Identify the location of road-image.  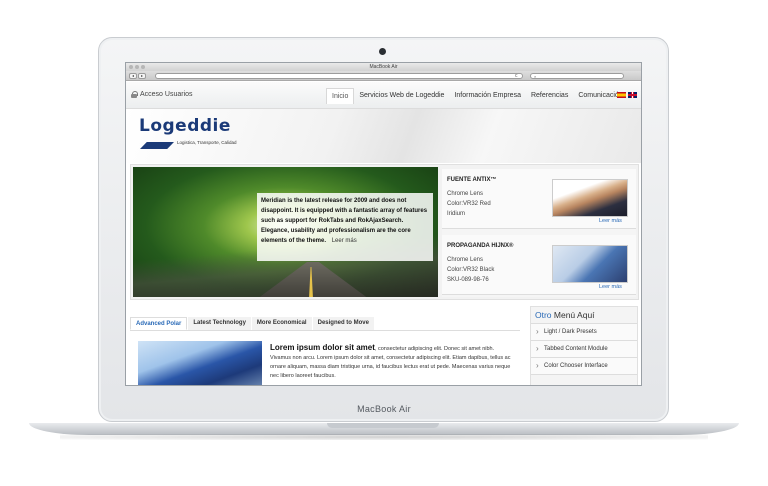
(313, 279).